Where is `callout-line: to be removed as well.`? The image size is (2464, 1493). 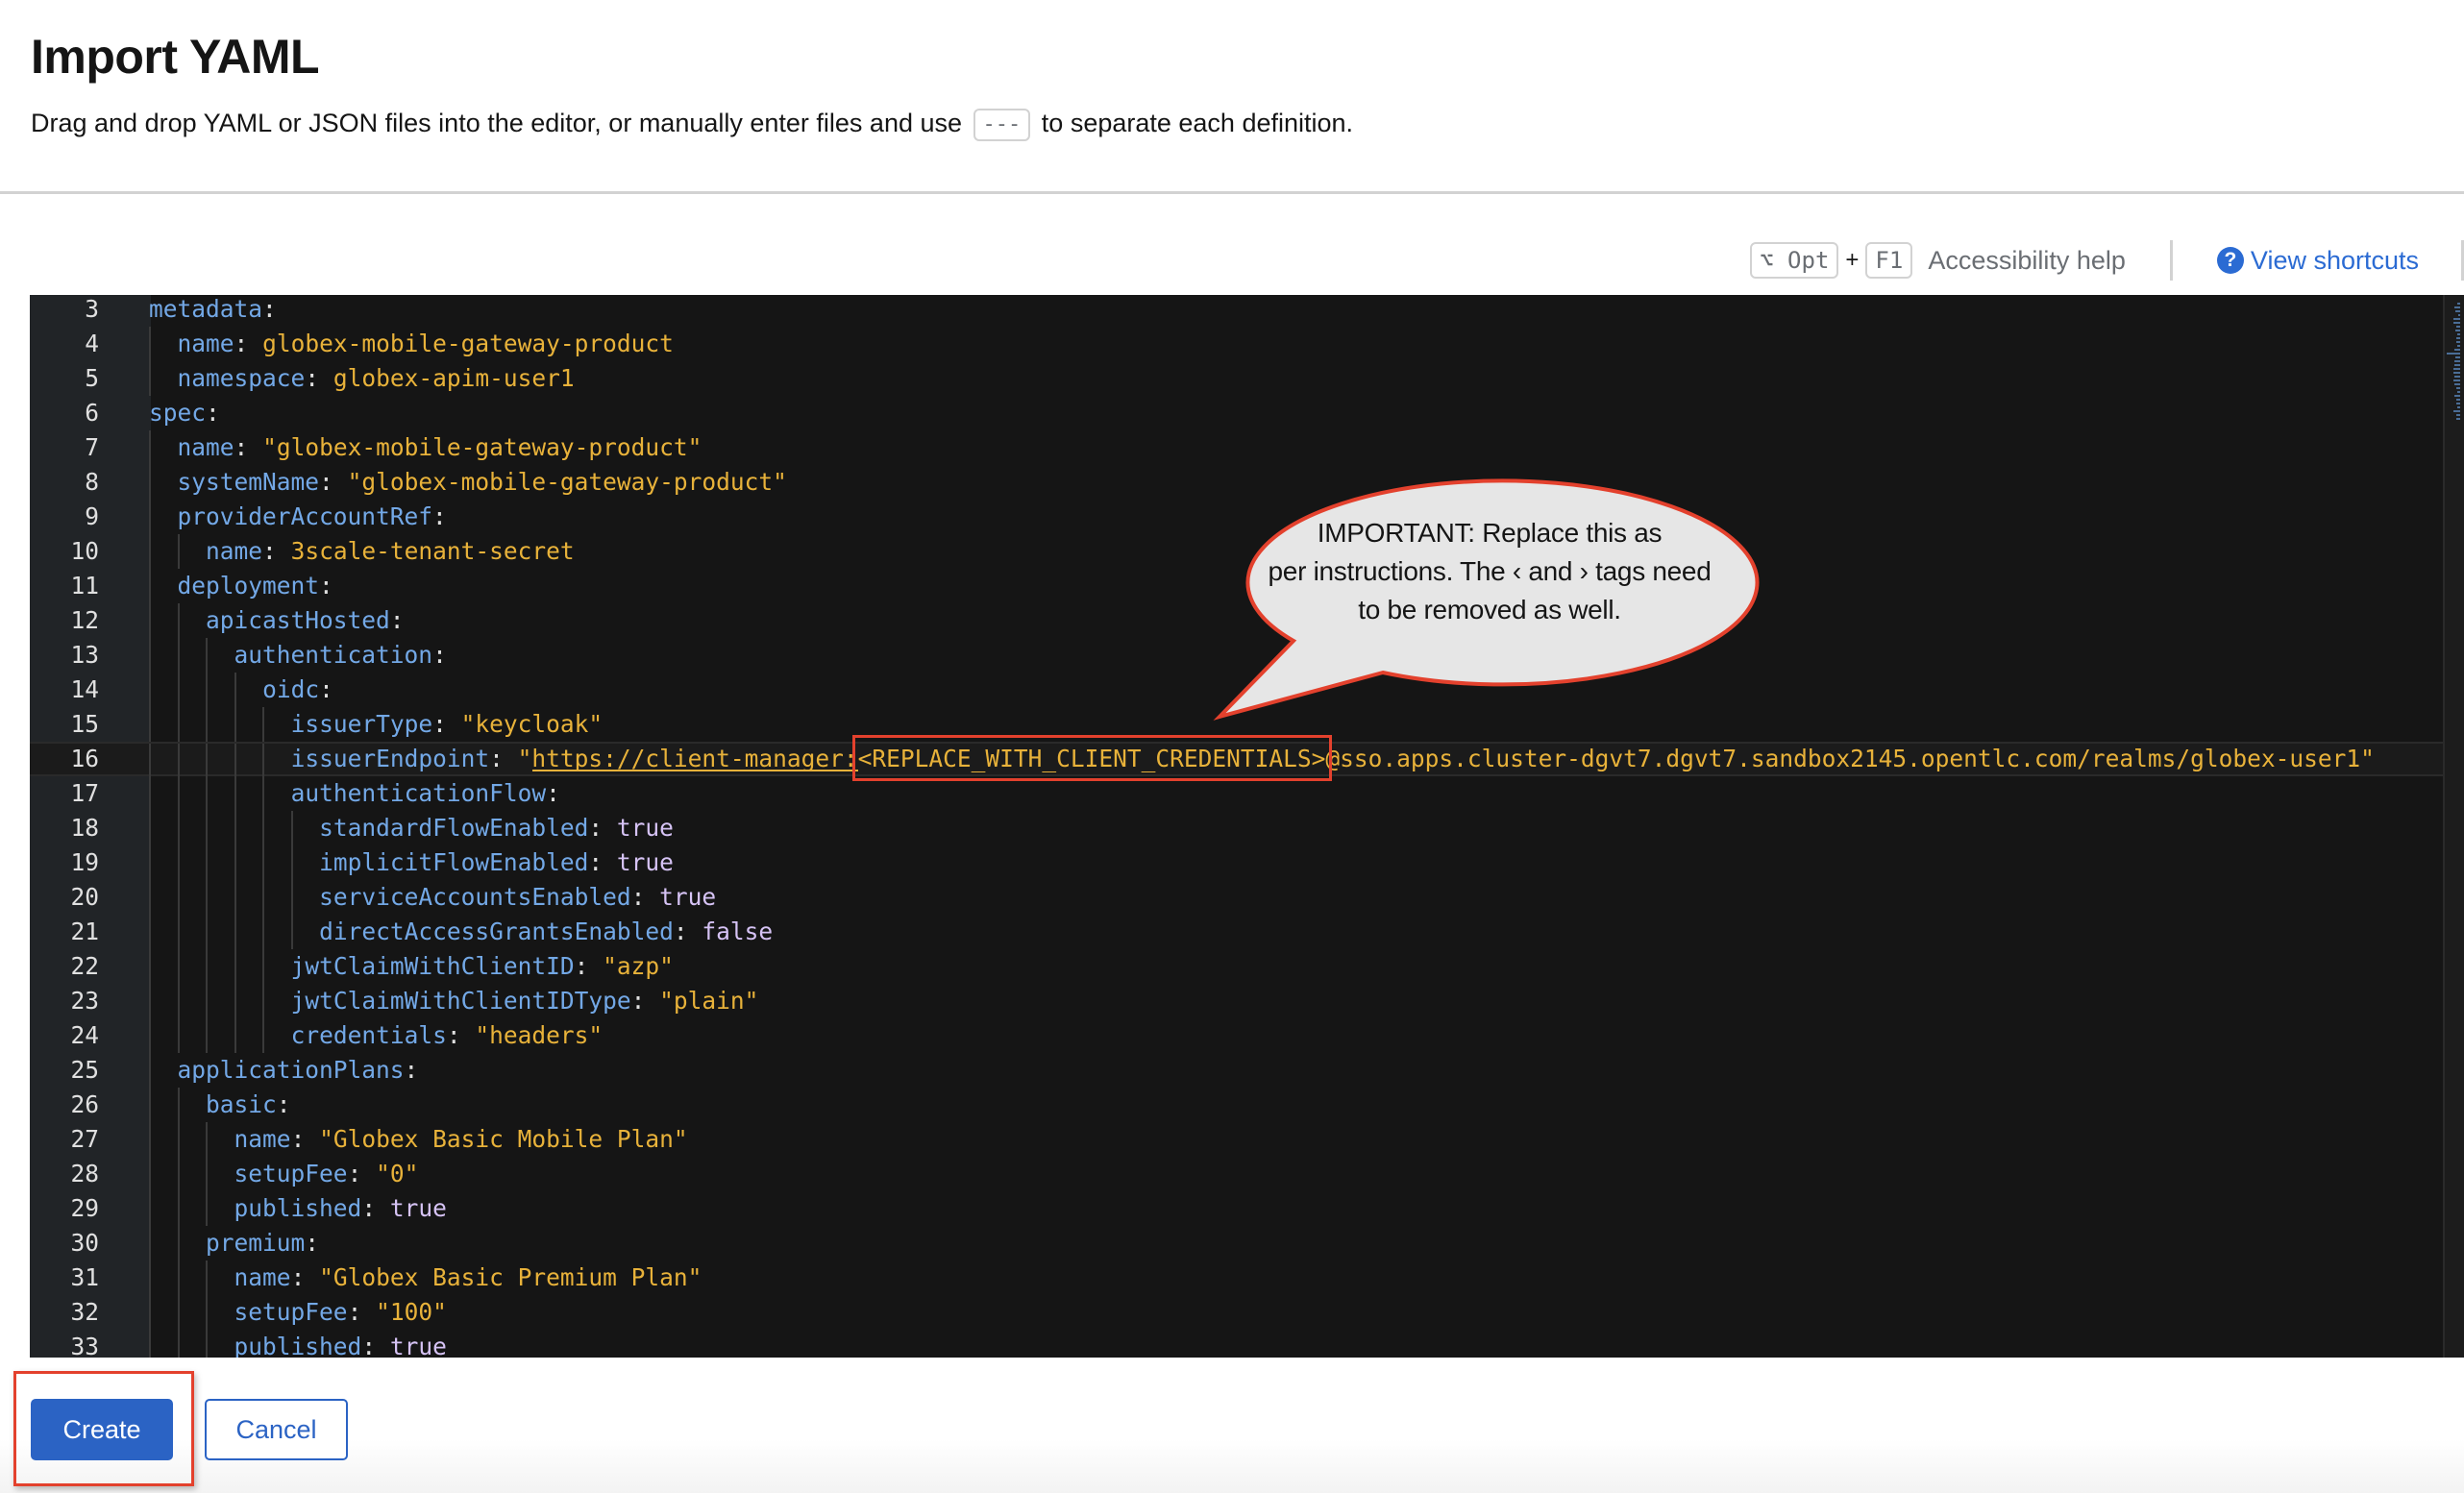
callout-line: to be removed as well. is located at coordinates (1489, 609).